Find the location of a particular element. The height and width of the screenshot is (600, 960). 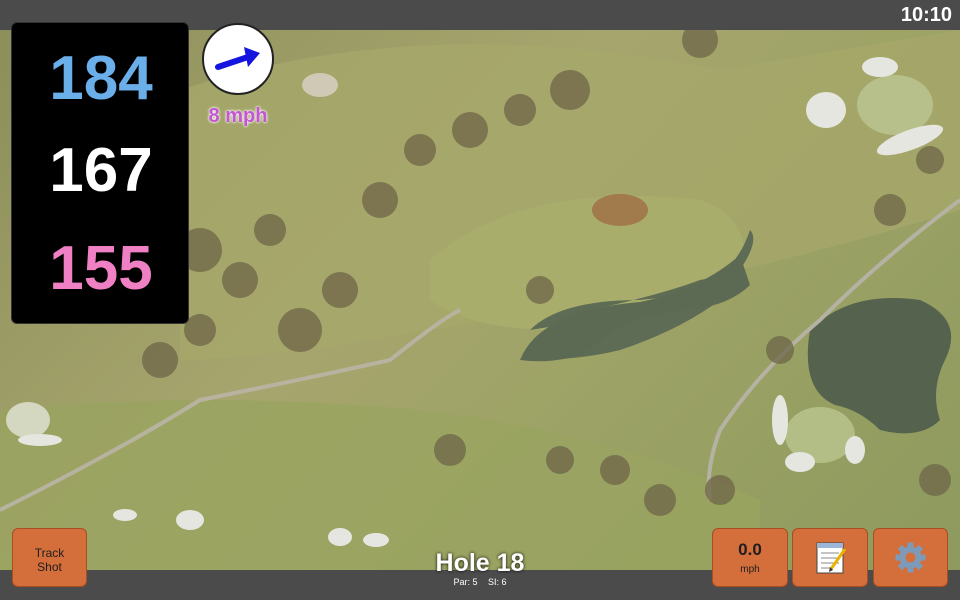

track-shot-label-line2: Shot is located at coordinates (49, 567).